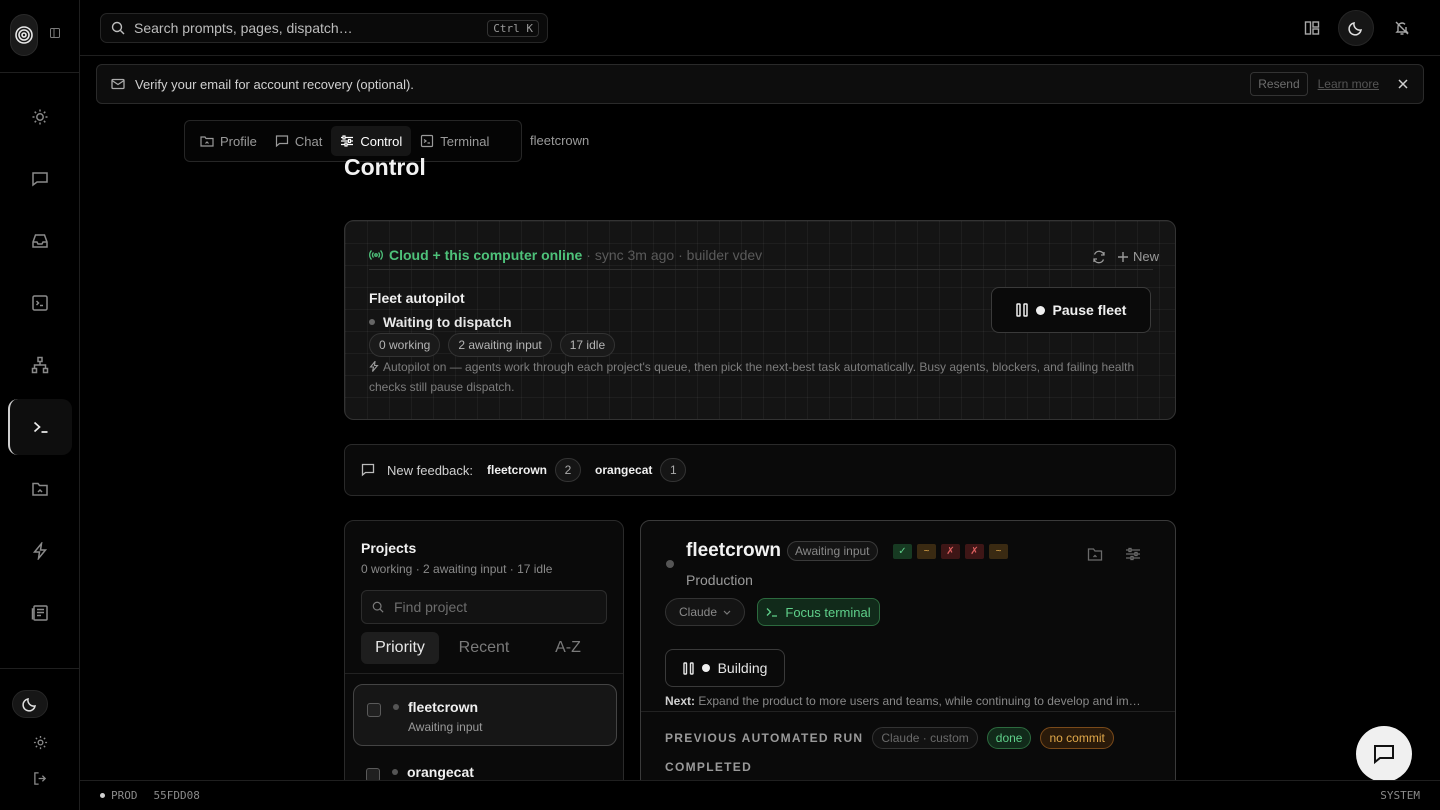 This screenshot has height=810, width=1440. I want to click on terminal-box-icon, so click(40, 303).